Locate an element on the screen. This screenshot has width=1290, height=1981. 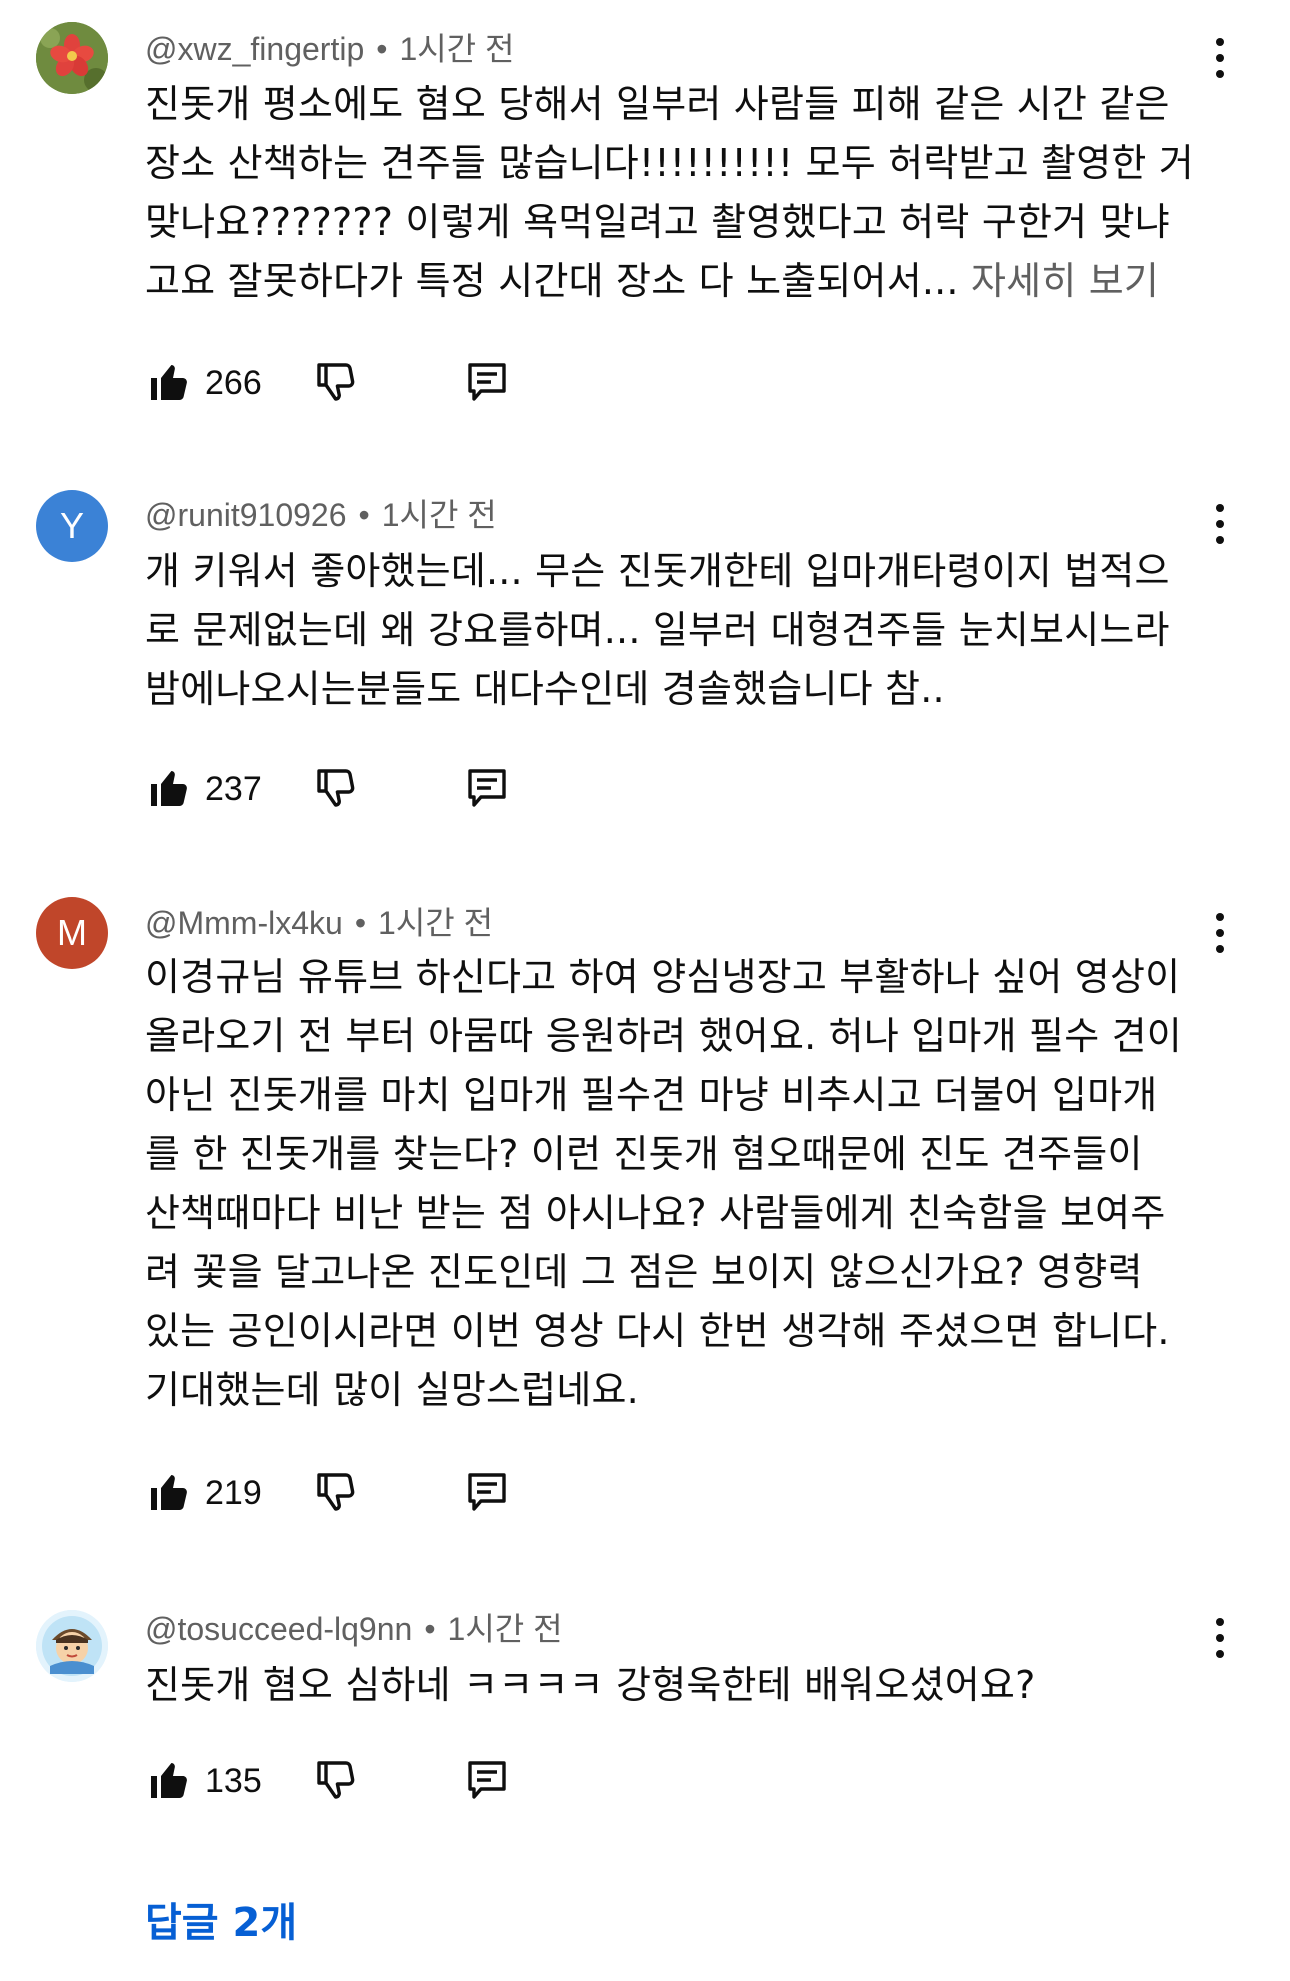
comment-actions: 135 is located at coordinates (345, 1781).